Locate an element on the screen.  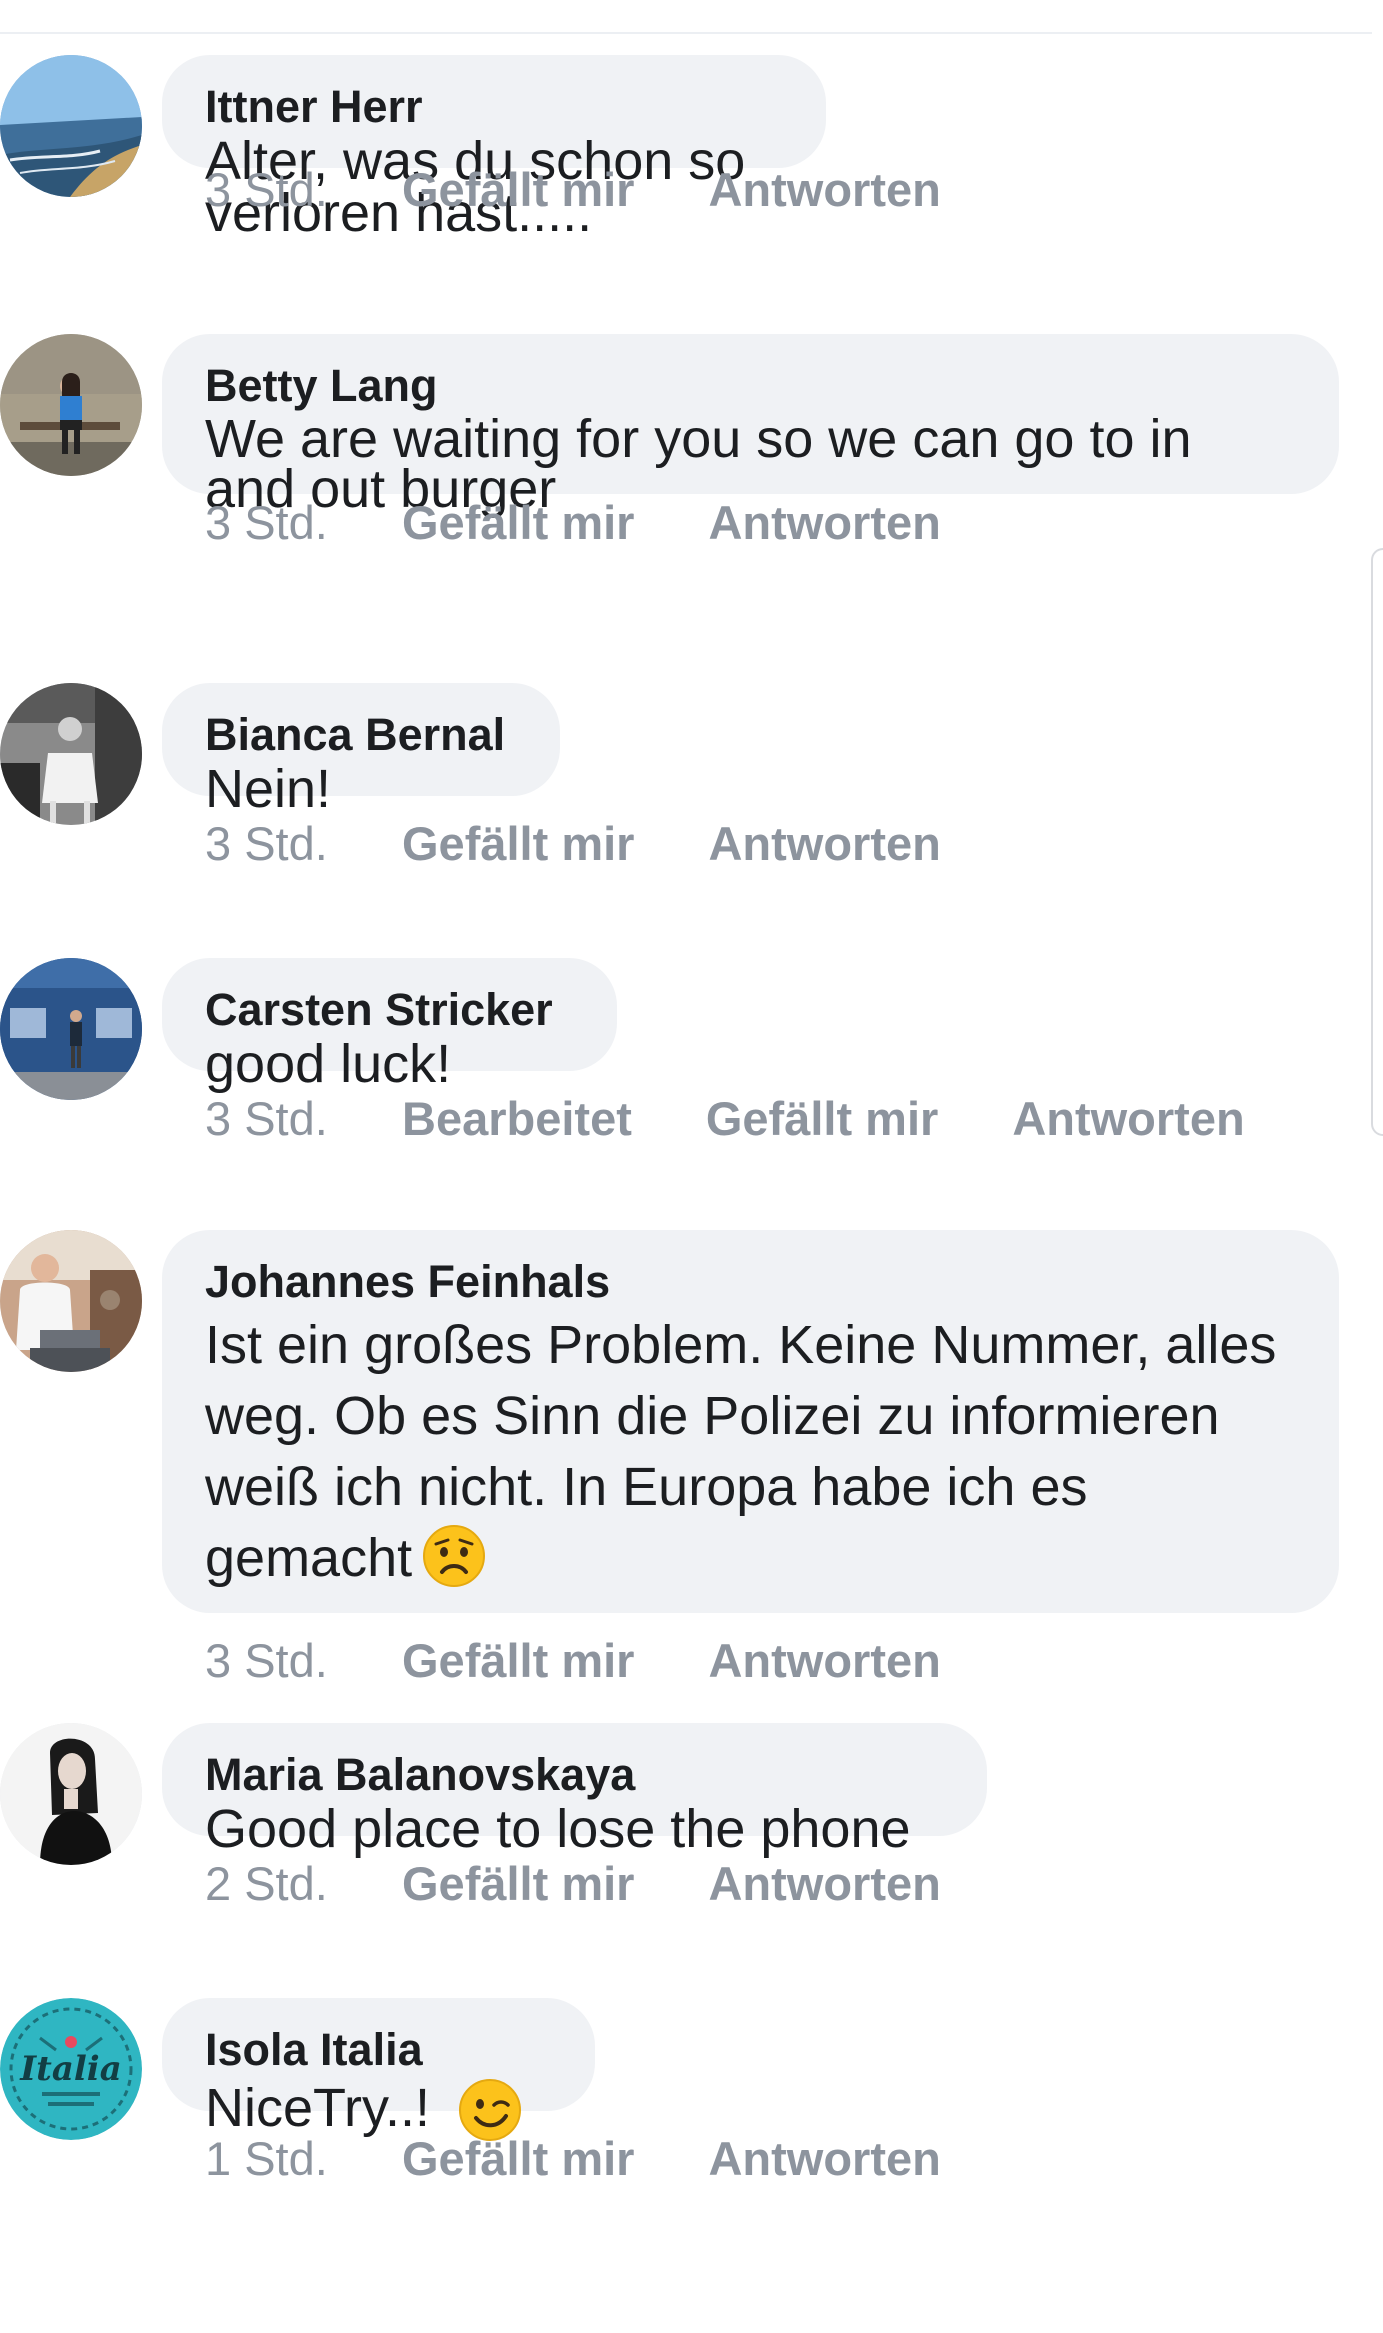
black-white-photo-avatar-image is located at coordinates (71, 754).